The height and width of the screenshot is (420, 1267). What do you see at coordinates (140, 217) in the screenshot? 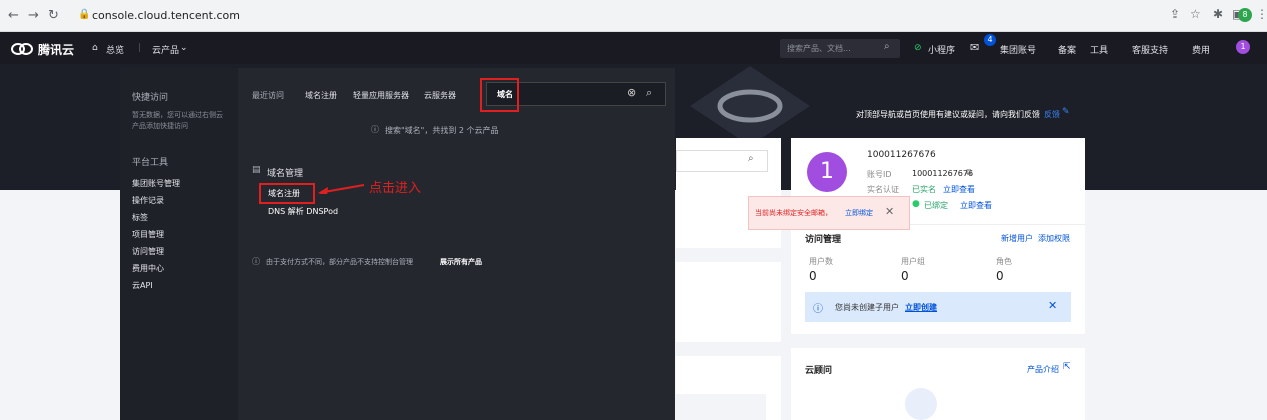
I see `tool-item: 标签` at bounding box center [140, 217].